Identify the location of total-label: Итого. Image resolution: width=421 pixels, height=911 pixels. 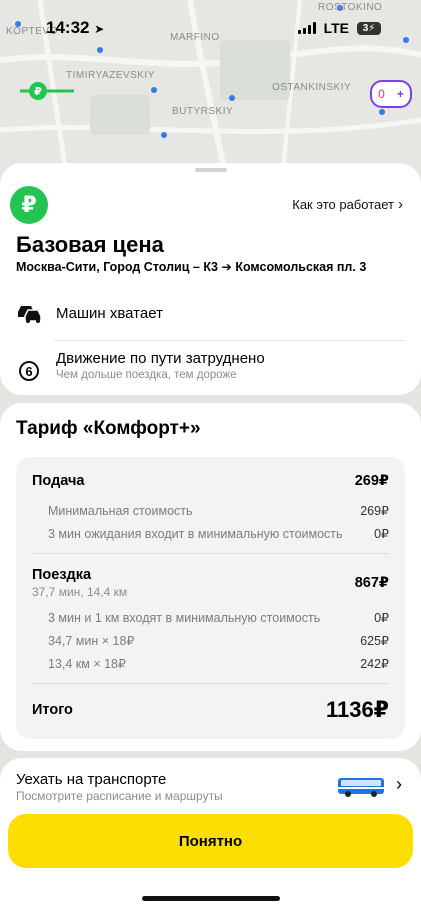
(52, 710).